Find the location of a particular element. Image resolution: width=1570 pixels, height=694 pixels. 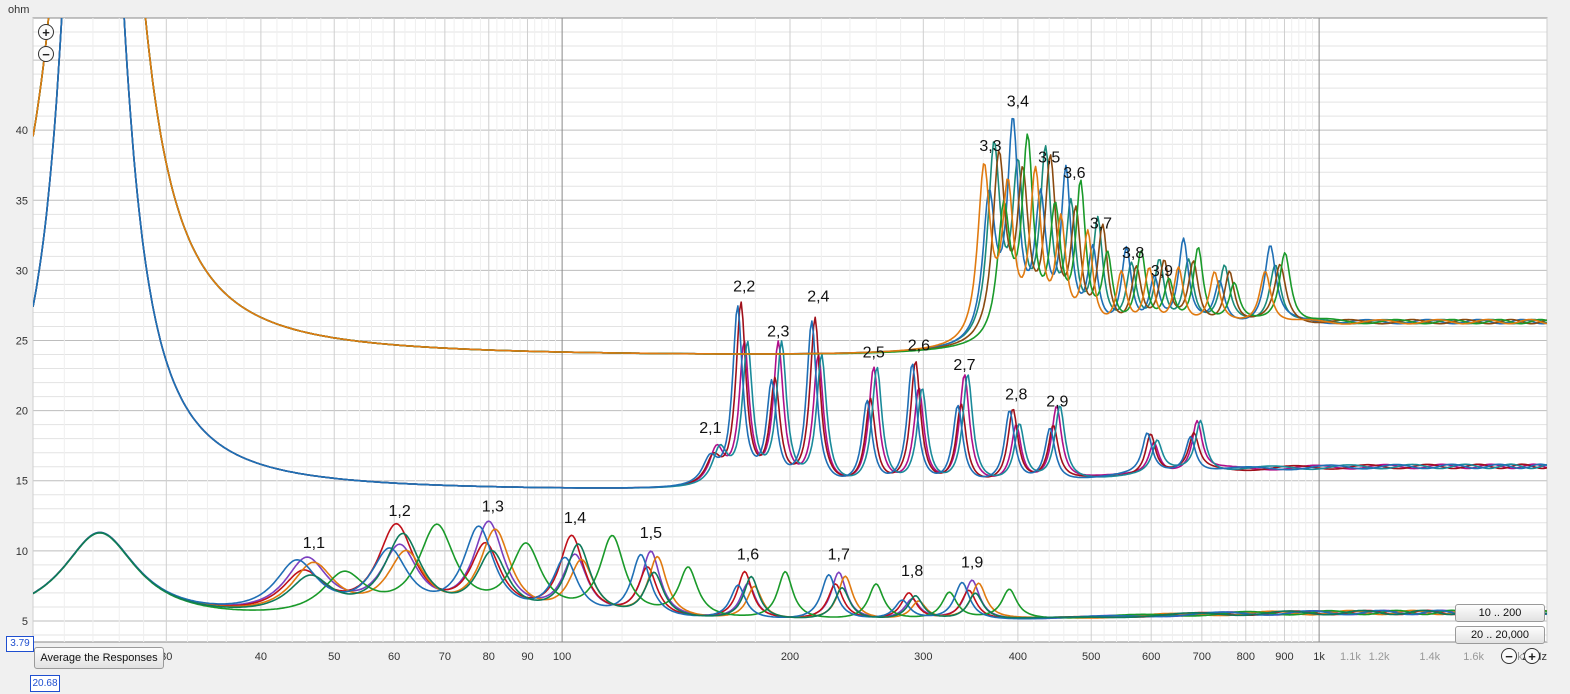

x-tick-label: 60 is located at coordinates (394, 657).